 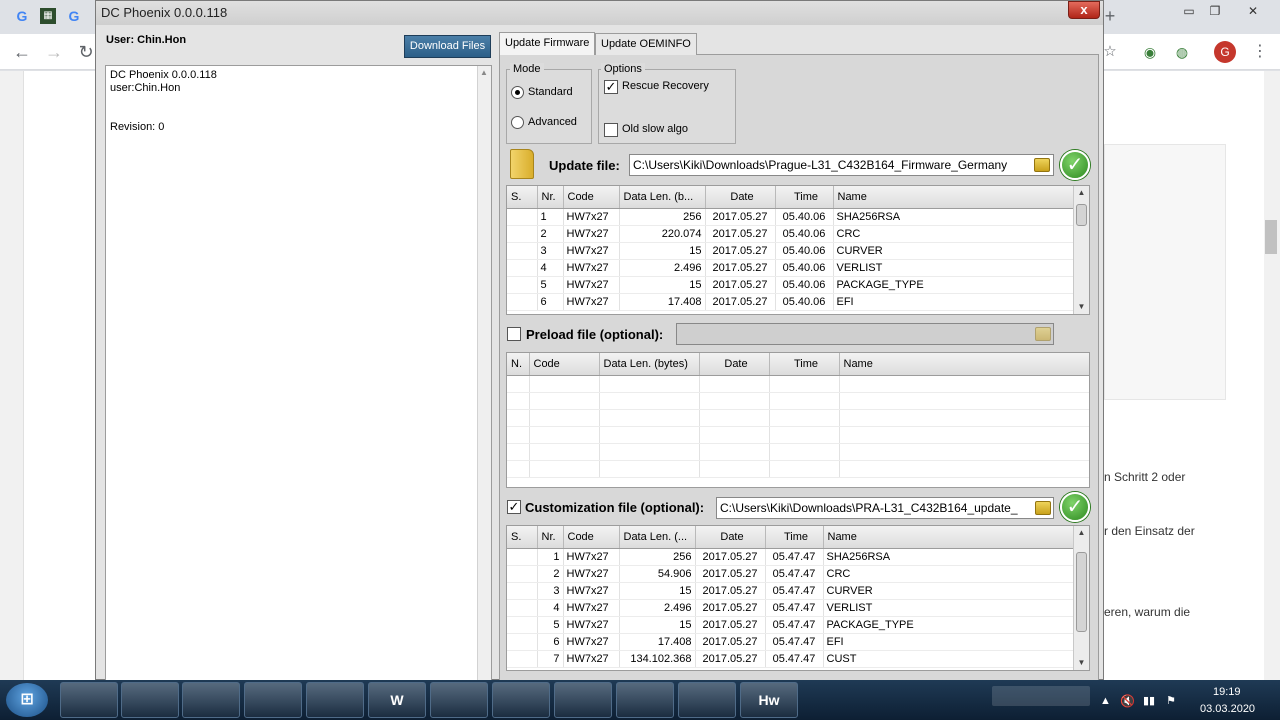 What do you see at coordinates (599, 13) in the screenshot?
I see `app-titlebar: DC Phoenix 0.0.0.118` at bounding box center [599, 13].